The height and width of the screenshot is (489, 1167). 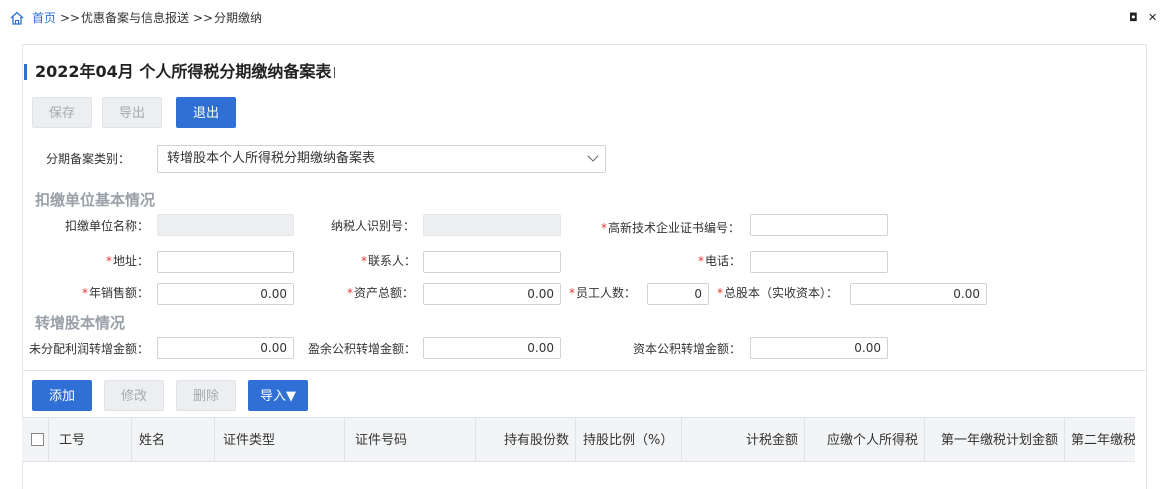 I want to click on total-capital-field: 0.00, so click(x=918, y=294).